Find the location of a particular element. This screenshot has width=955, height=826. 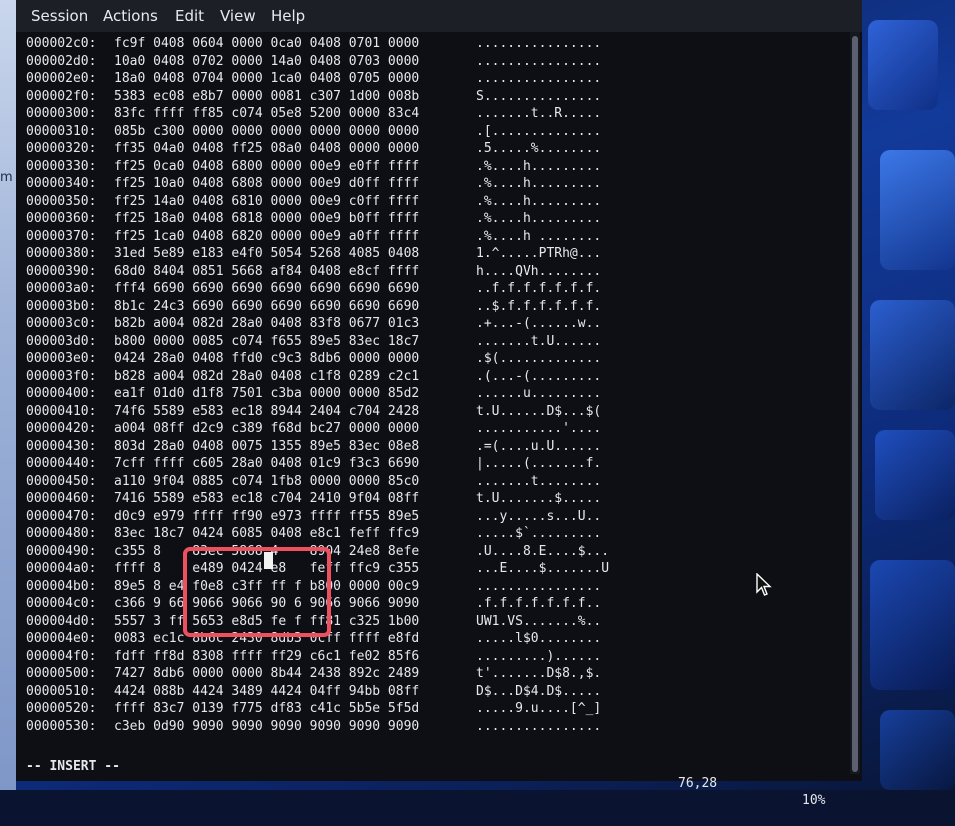

hexdump-bytes: ff35 04a0 0408 ff25 08a0 0408 0000 0000 is located at coordinates (267, 148).